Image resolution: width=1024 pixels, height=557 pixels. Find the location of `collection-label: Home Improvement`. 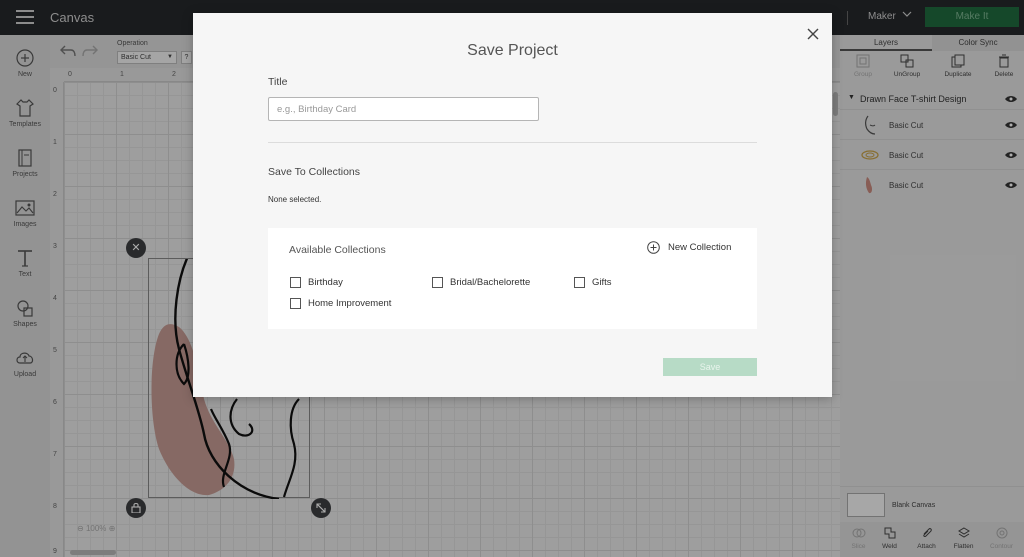

collection-label: Home Improvement is located at coordinates (350, 303).